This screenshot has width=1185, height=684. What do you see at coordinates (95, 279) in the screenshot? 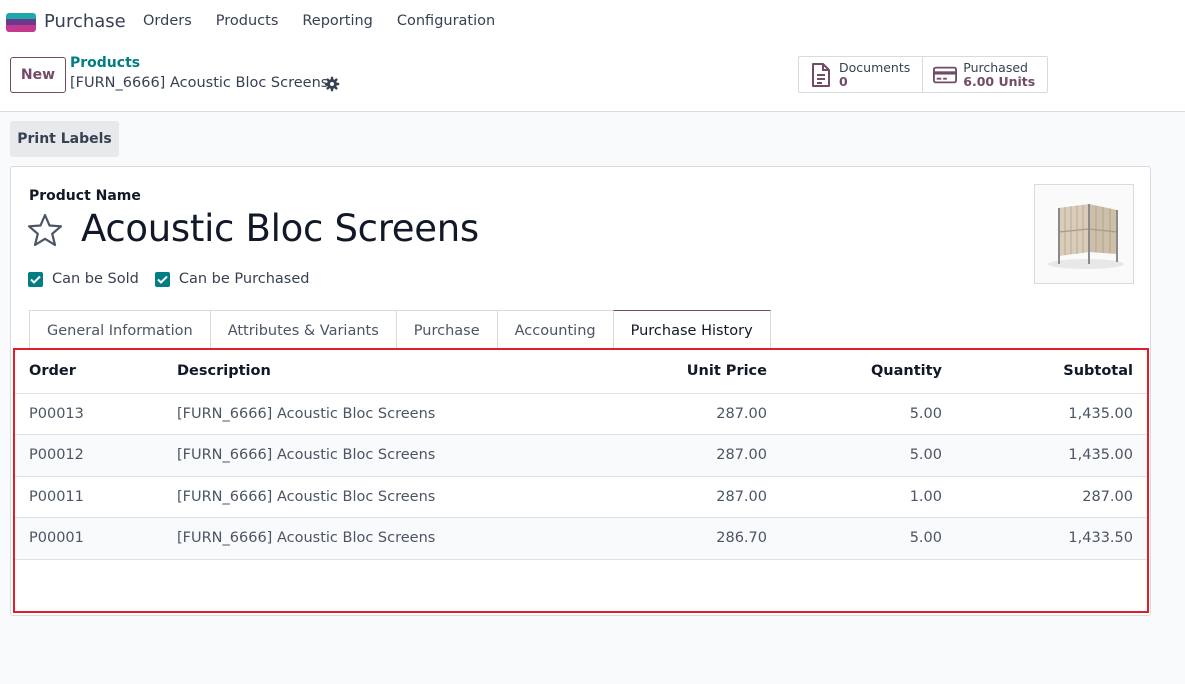
I see `can-be-sold-label: Can be Sold` at bounding box center [95, 279].